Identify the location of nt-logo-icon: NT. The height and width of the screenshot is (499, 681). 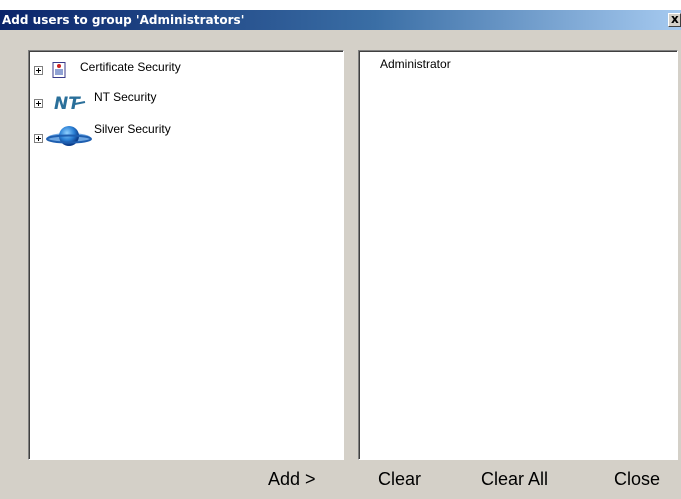
(70, 103).